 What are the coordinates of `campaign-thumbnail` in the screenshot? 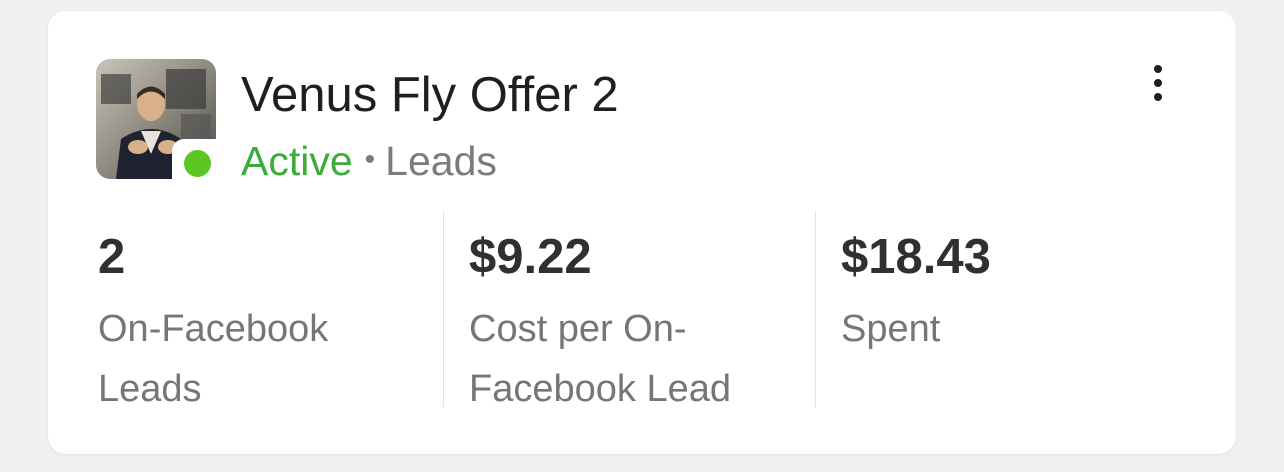 It's located at (158, 123).